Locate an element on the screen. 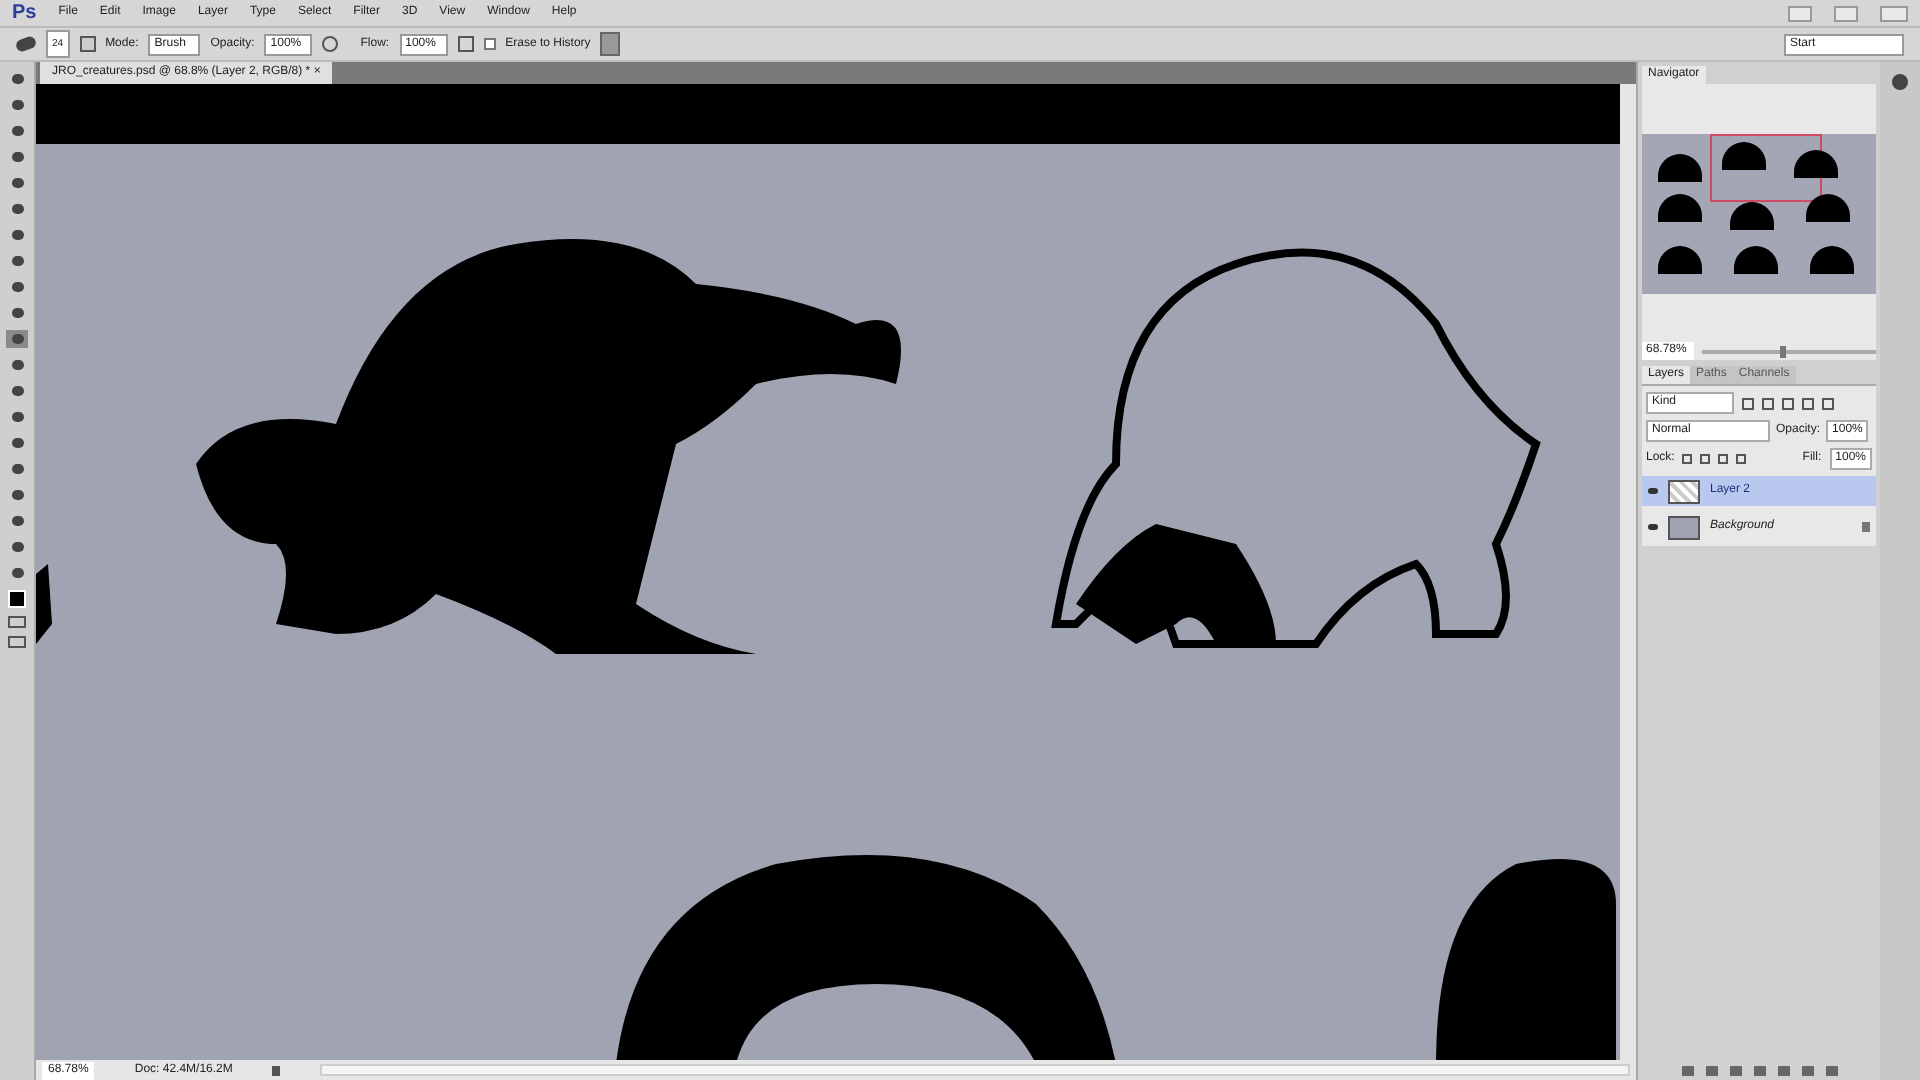 Image resolution: width=1920 pixels, height=1080 pixels. tool-button is located at coordinates (17, 339).